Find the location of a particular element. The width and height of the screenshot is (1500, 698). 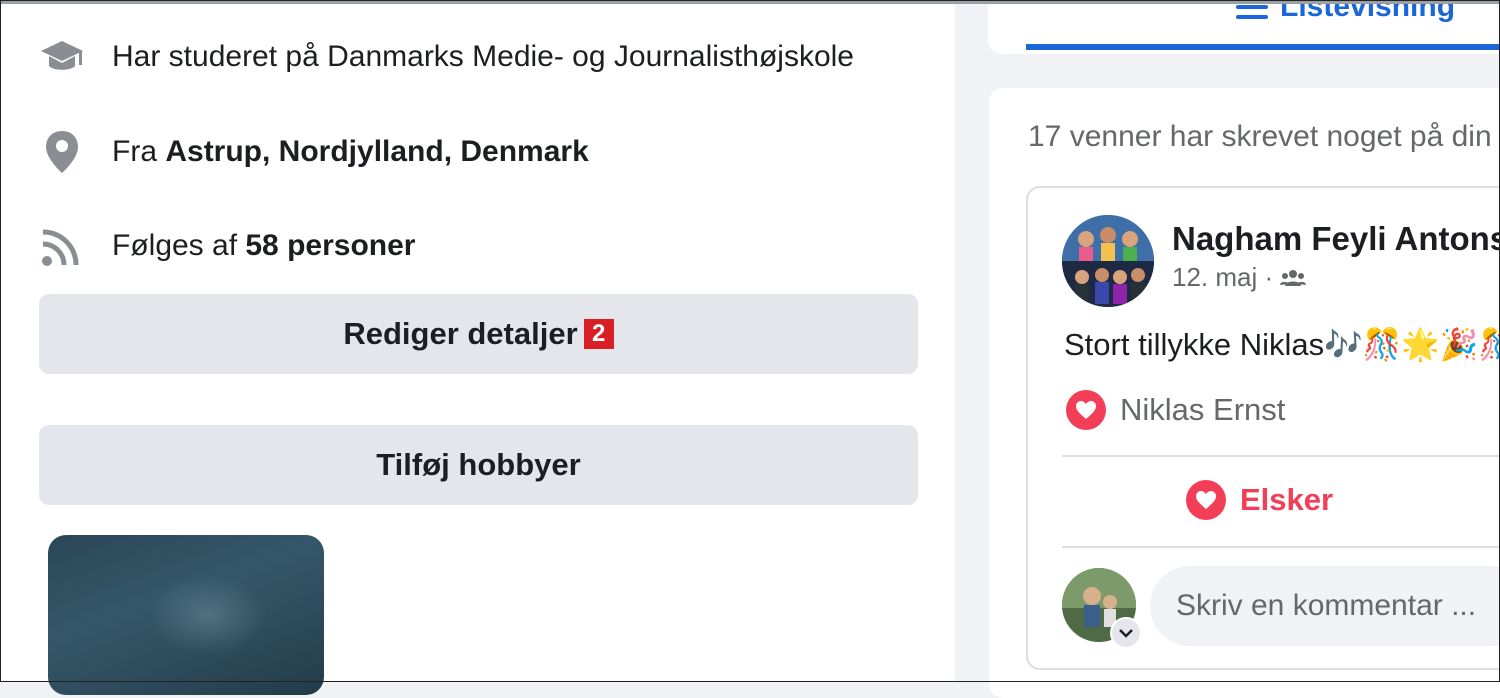

friends-icon is located at coordinates (1293, 278).